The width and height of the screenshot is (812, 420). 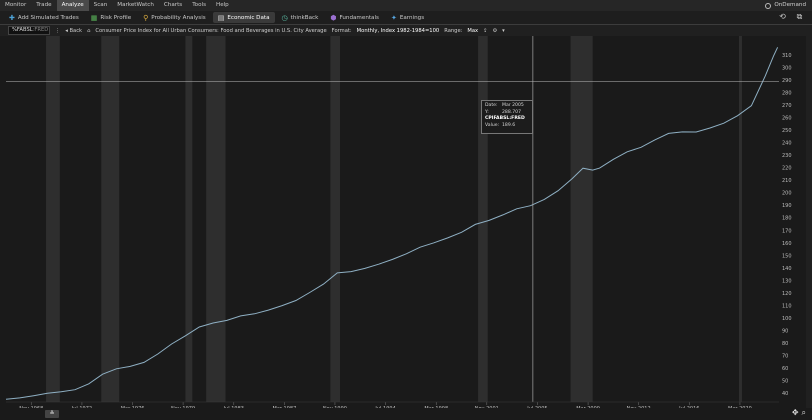 I want to click on zoom-icon: ⌕, so click(x=804, y=413).